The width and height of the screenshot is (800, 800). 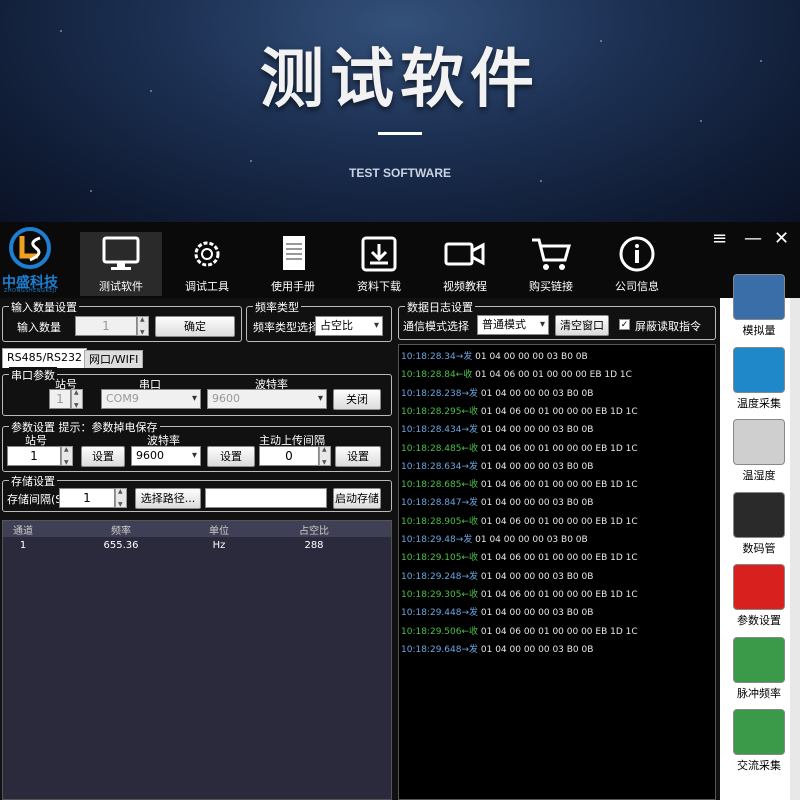 What do you see at coordinates (103, 456) in the screenshot?
I see `set-station-button: 设置` at bounding box center [103, 456].